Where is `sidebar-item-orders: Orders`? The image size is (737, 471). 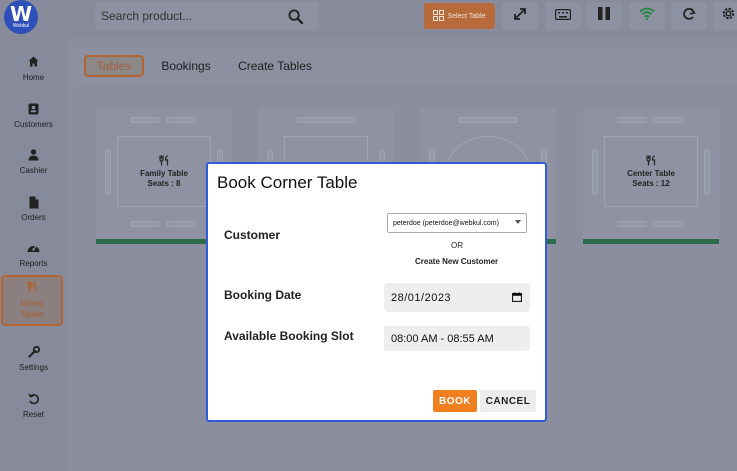
sidebar-item-orders: Orders is located at coordinates (33, 209).